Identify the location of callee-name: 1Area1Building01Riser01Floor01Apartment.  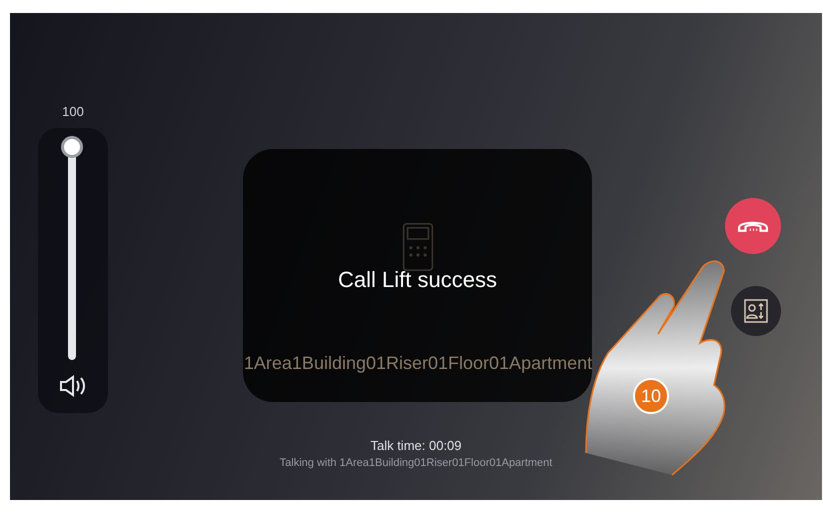
(418, 363).